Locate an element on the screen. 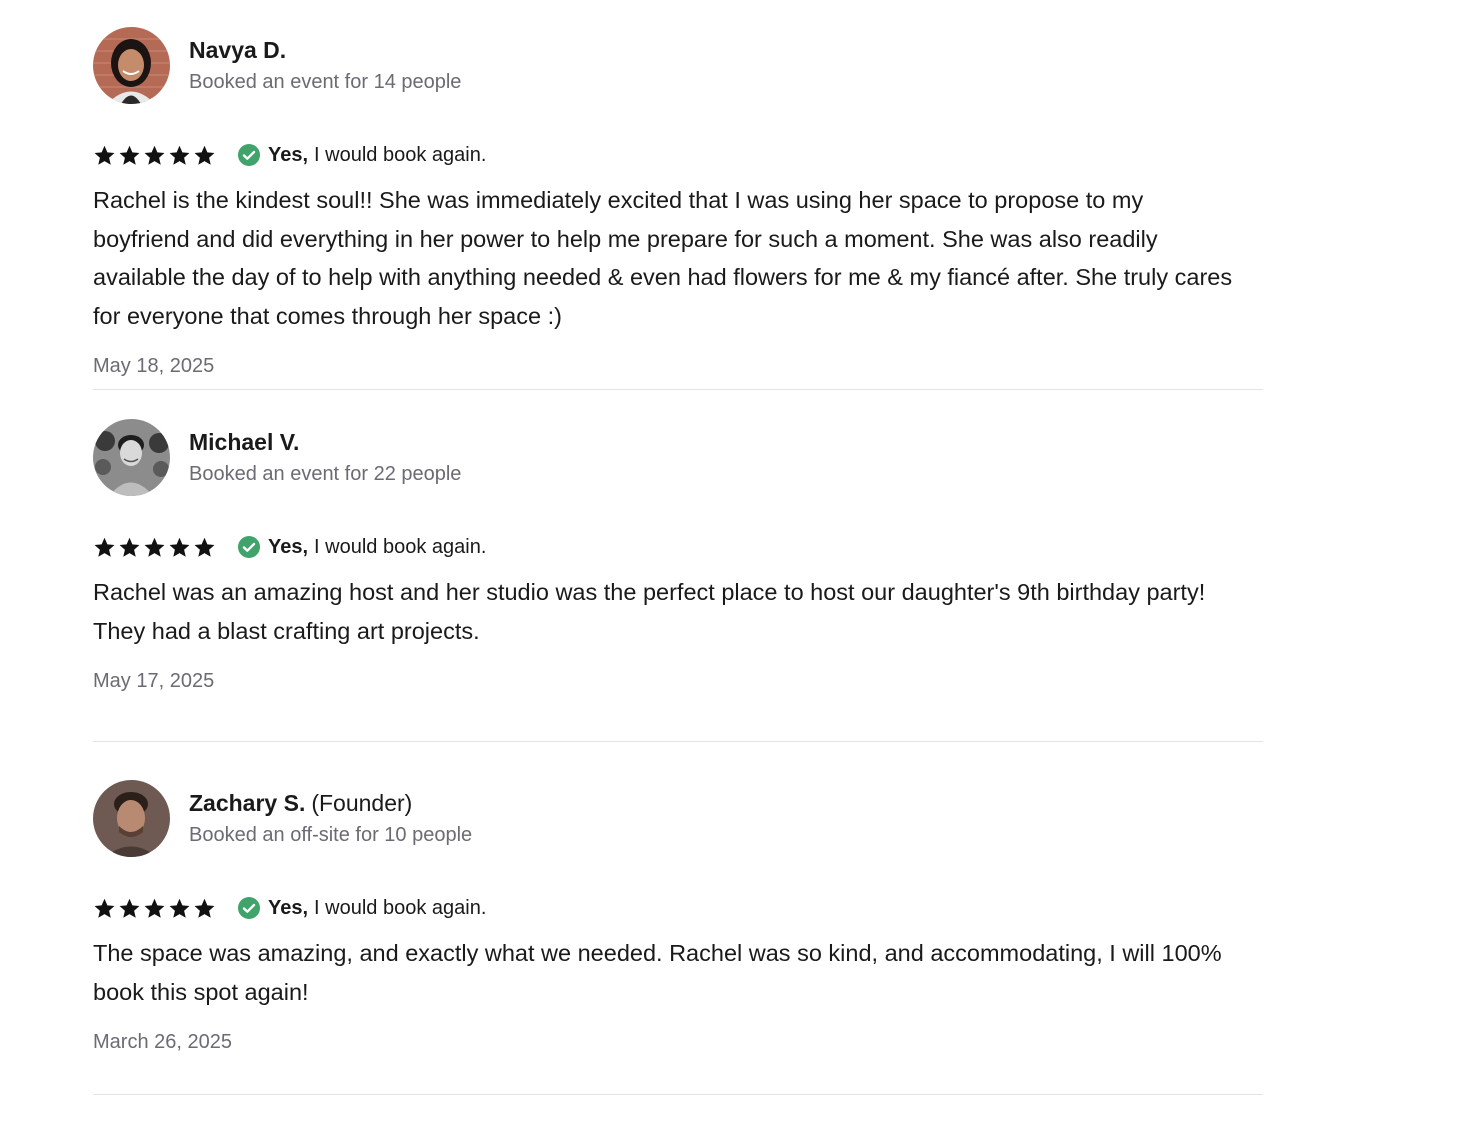 The image size is (1466, 1128). review-date: March 26, 2025 is located at coordinates (162, 1042).